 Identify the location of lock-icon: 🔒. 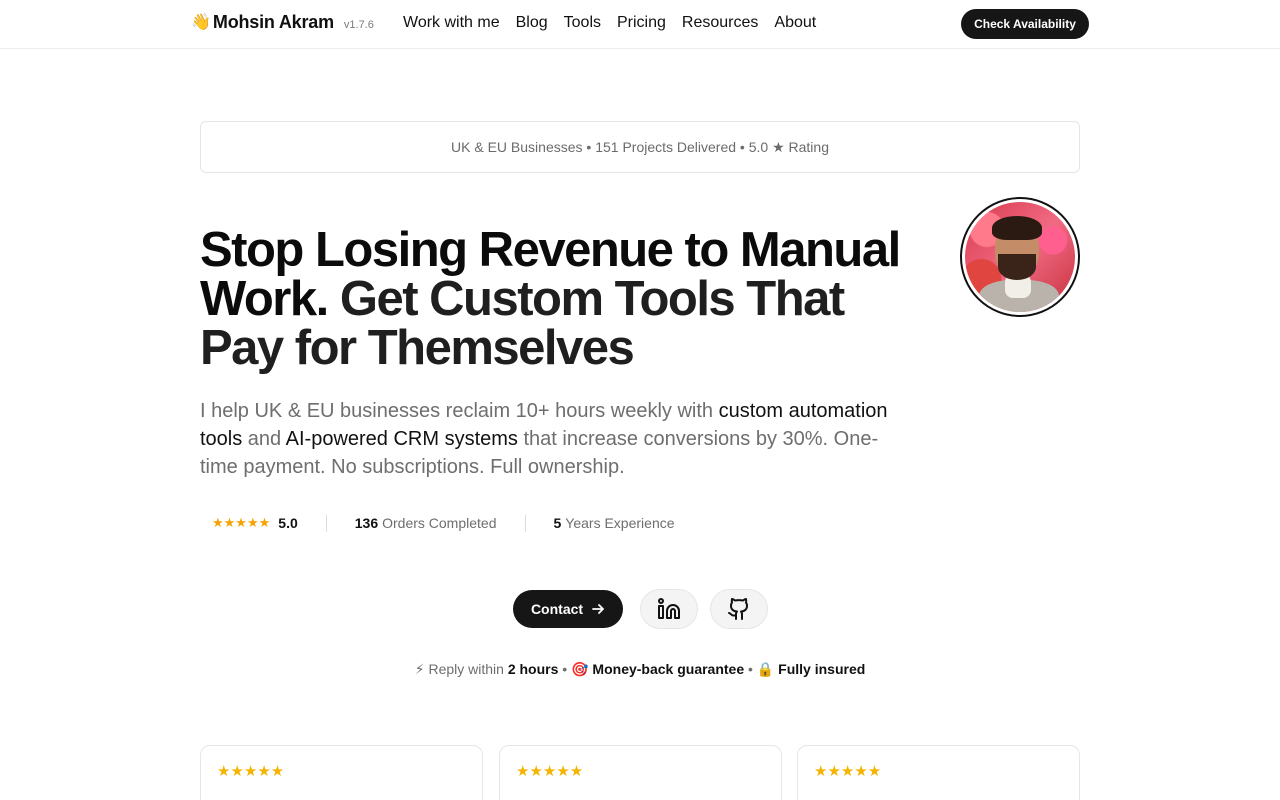
(765, 669).